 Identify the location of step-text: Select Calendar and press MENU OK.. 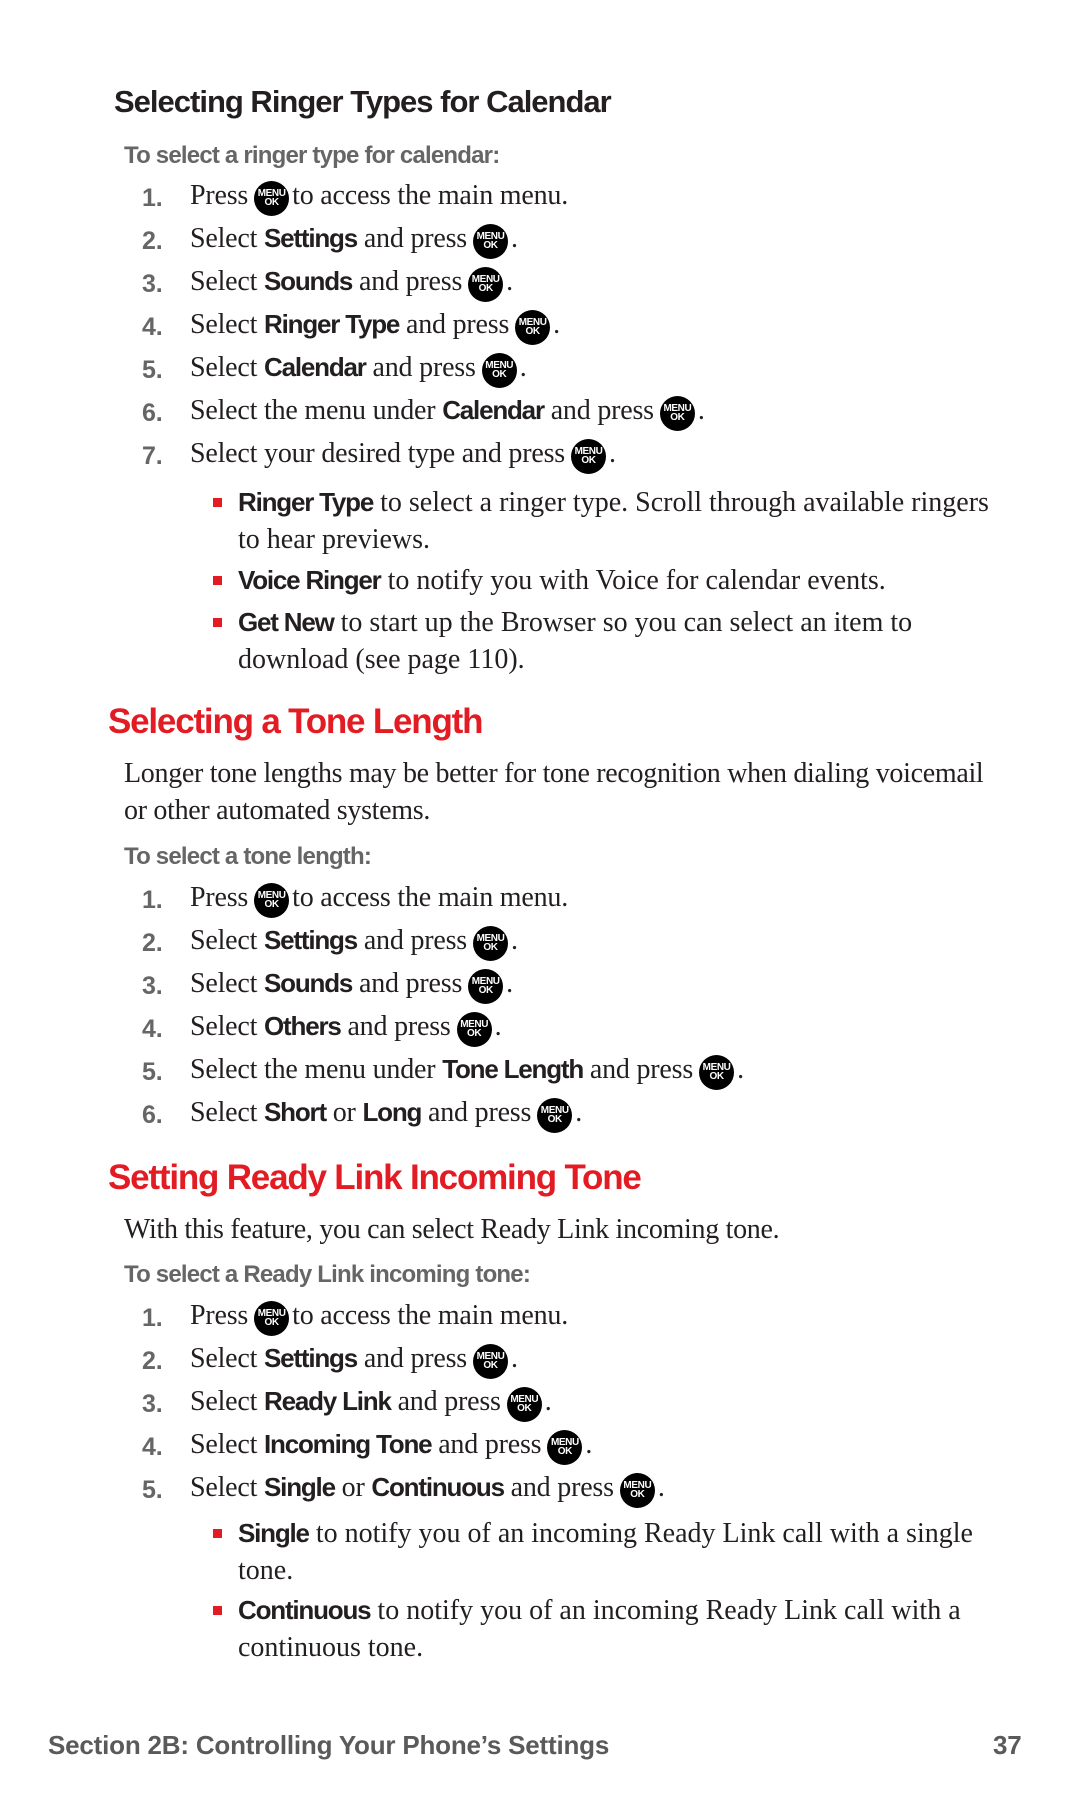
(358, 370).